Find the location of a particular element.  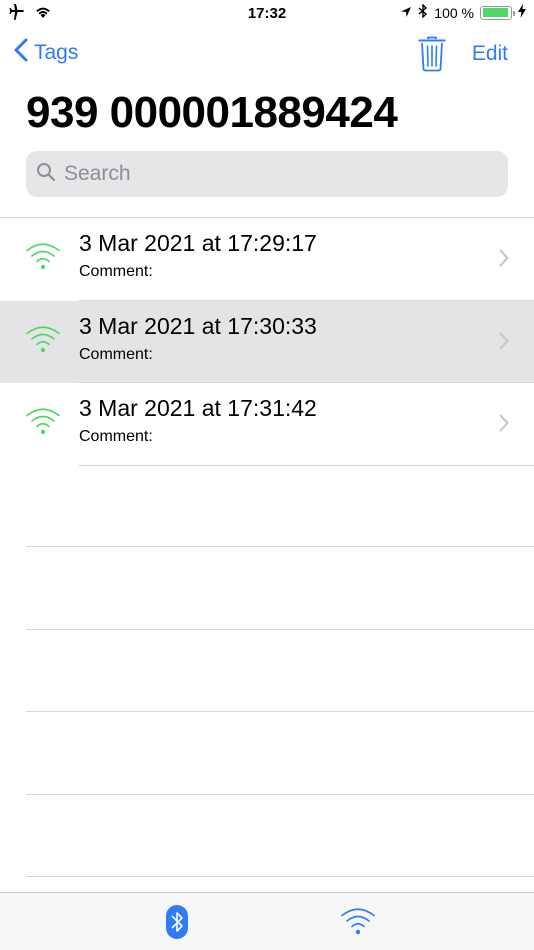

navigation-bar: Tags Edit is located at coordinates (267, 55).